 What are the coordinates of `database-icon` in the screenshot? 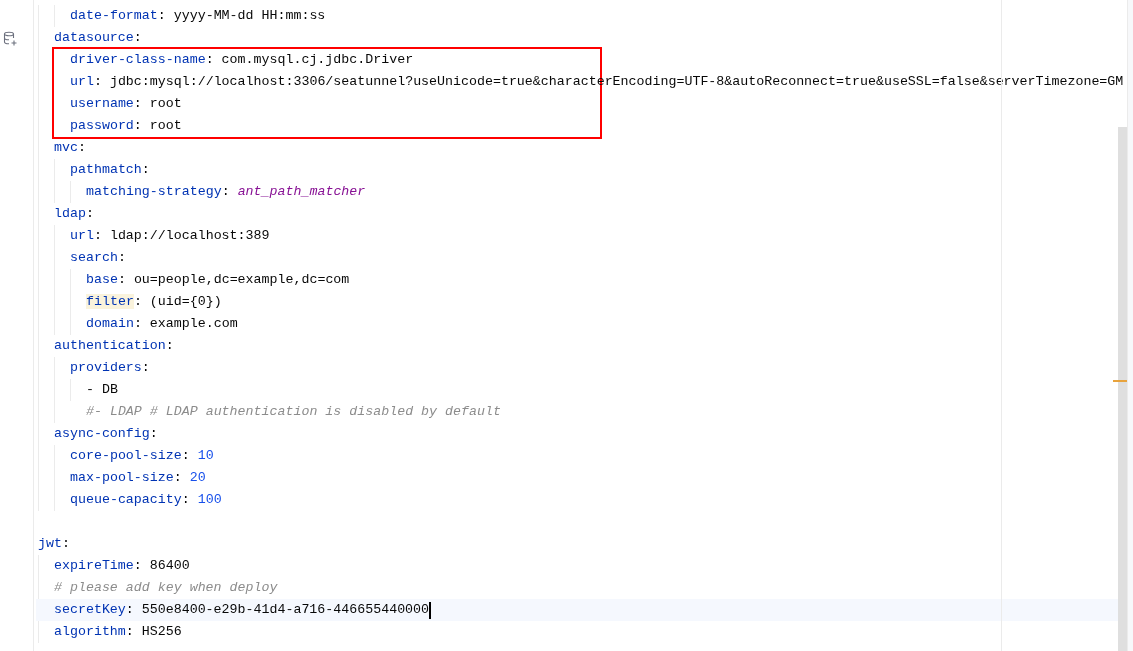 It's located at (10, 38).